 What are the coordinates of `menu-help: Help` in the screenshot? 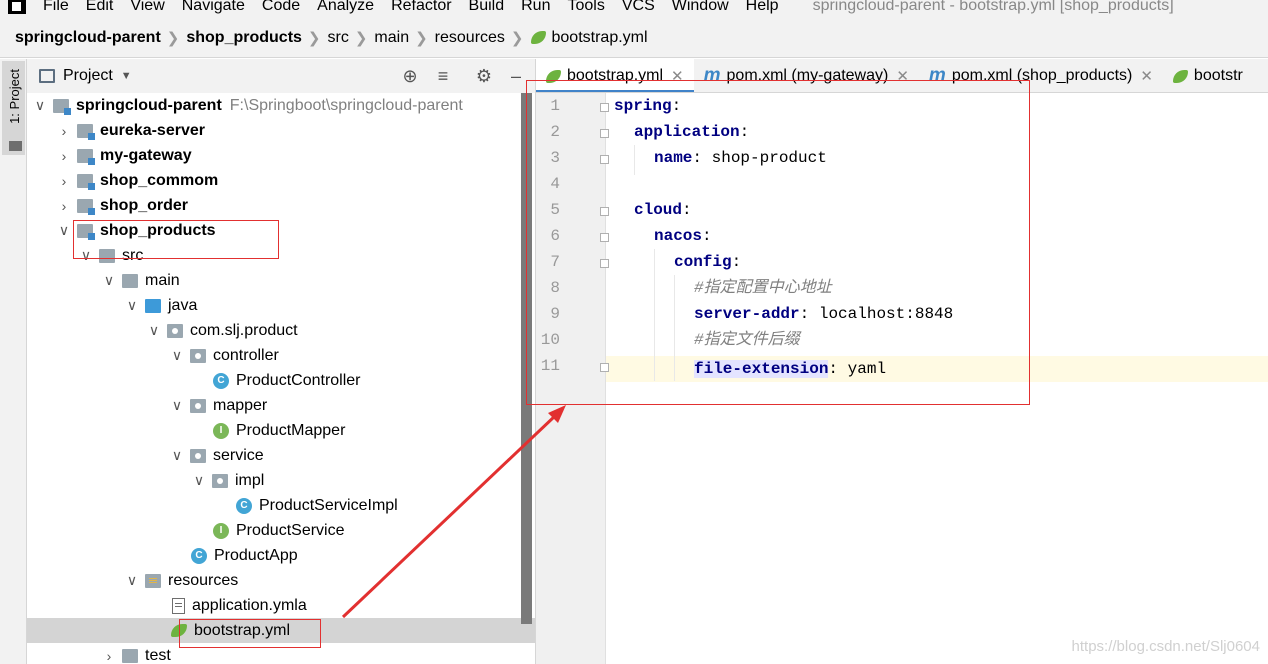 It's located at (762, 7).